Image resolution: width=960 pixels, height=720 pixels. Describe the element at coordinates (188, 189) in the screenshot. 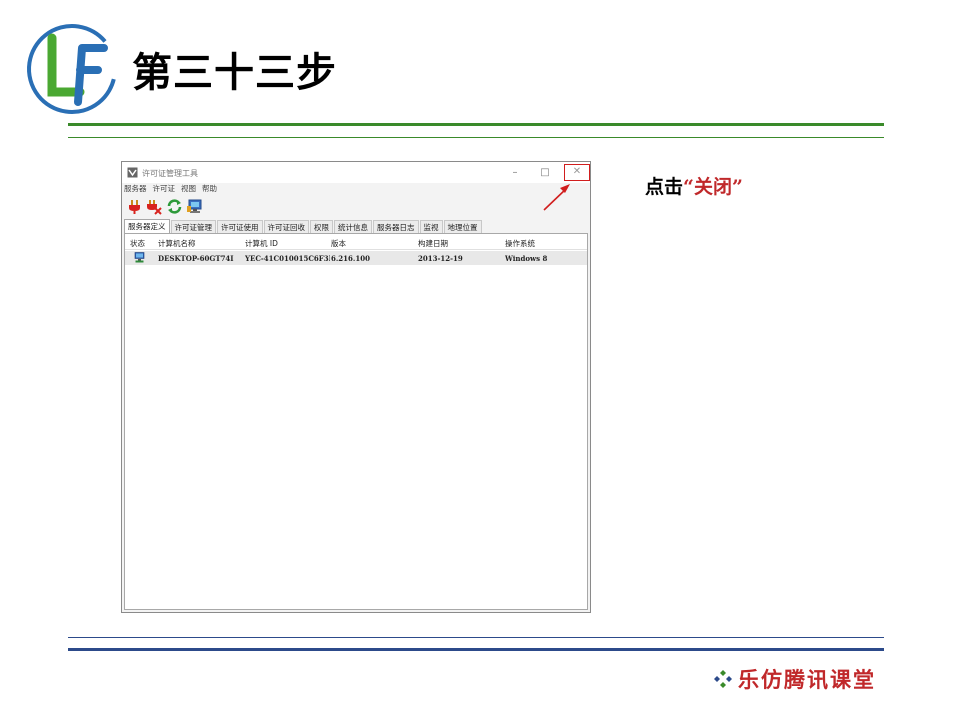

I see `menu-view: 视图` at that location.